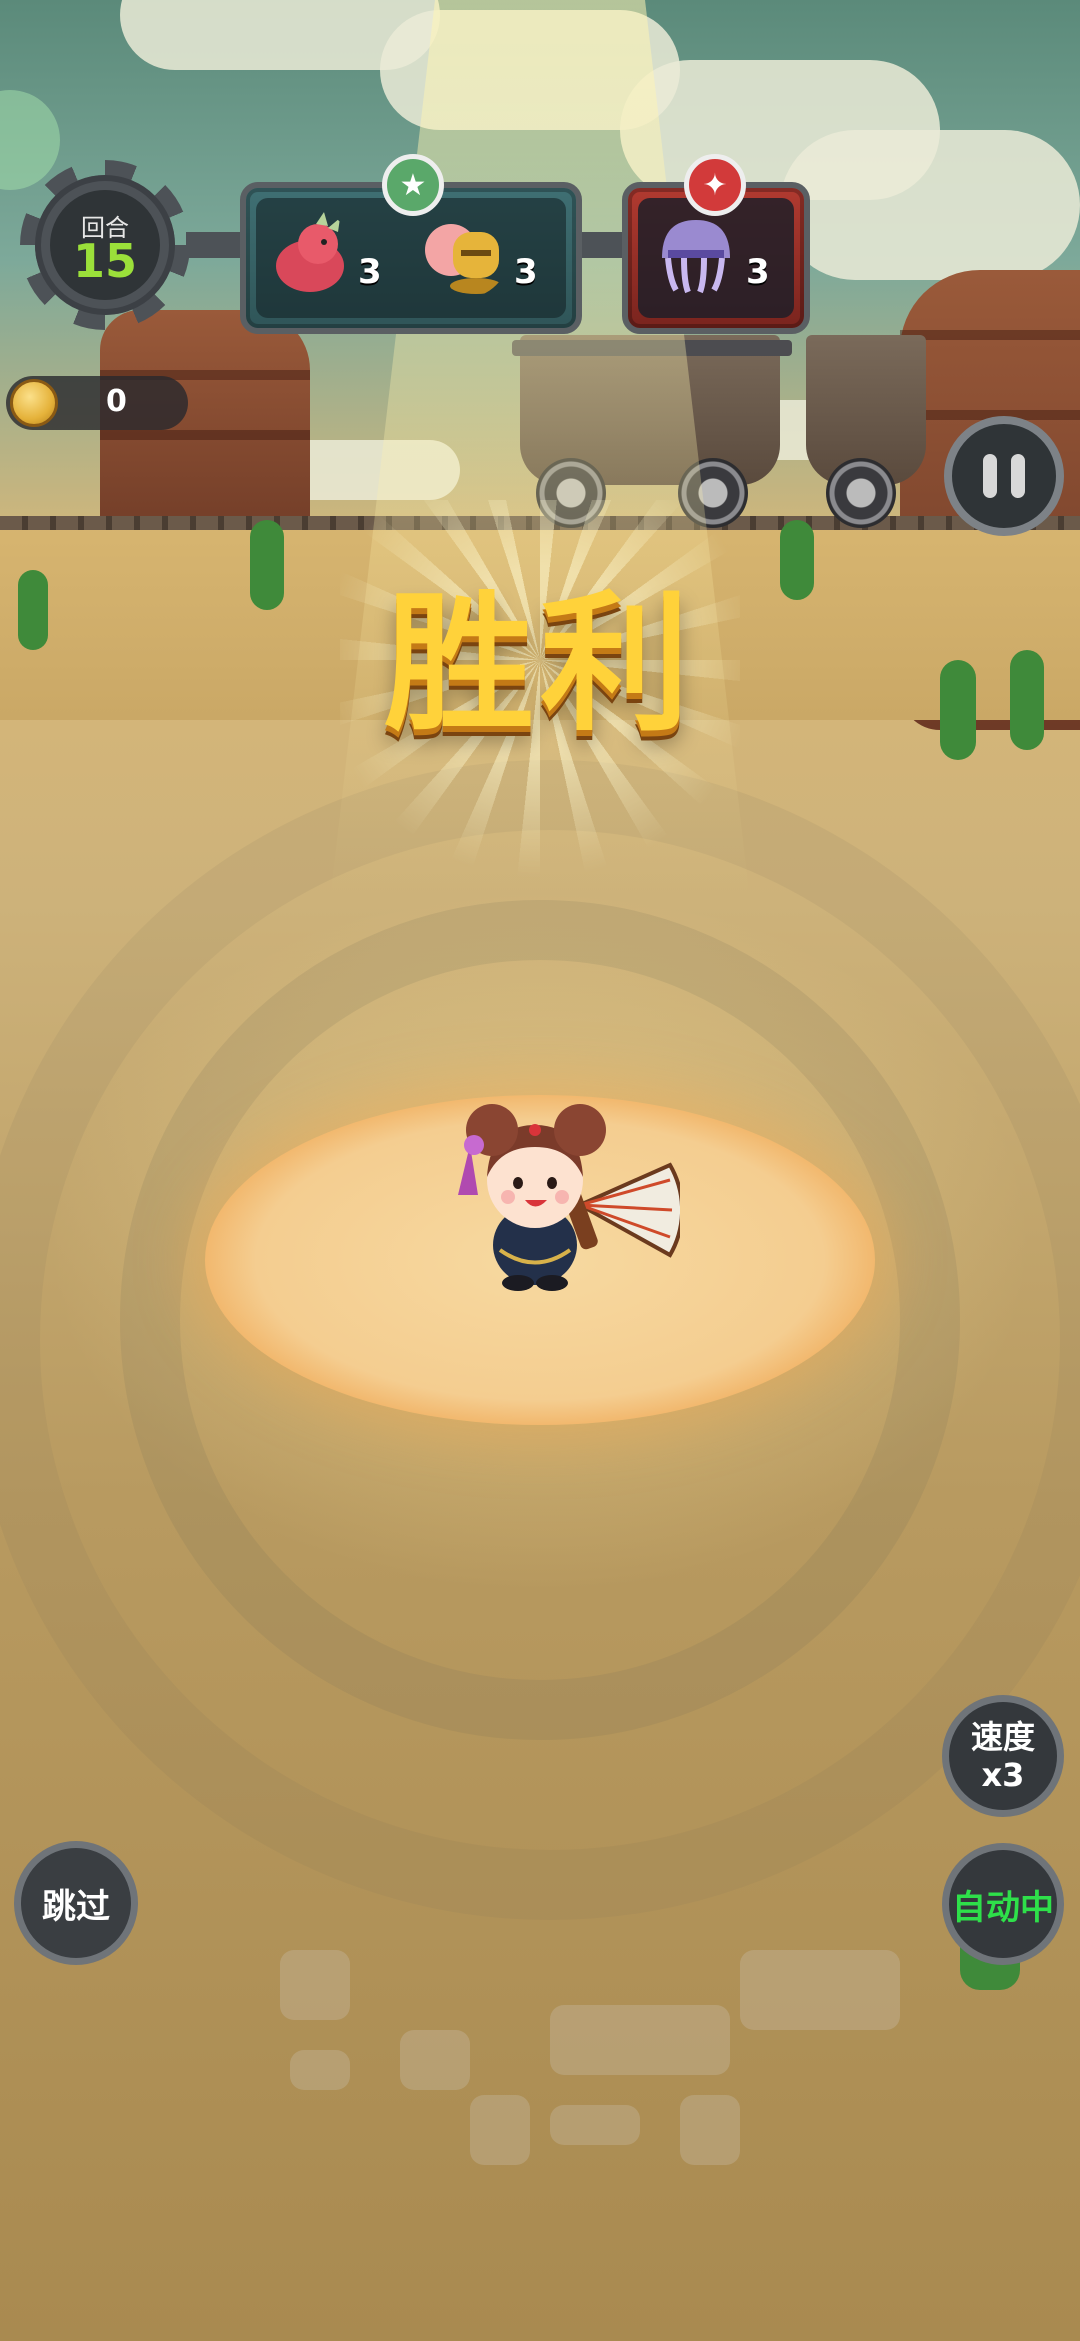 This screenshot has height=2341, width=1080. Describe the element at coordinates (76, 1906) in the screenshot. I see `skip-label: 跳过` at that location.